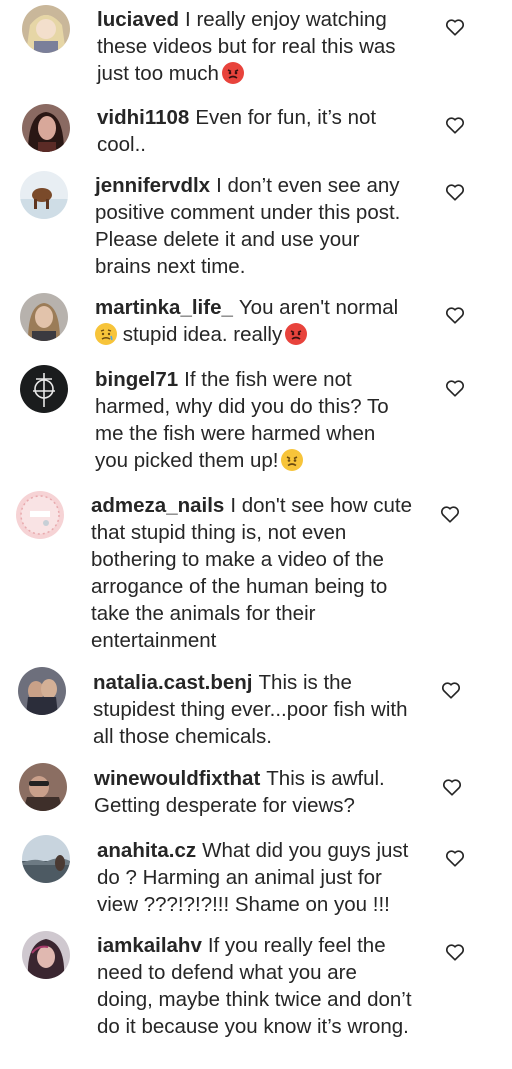  Describe the element at coordinates (136, 379) in the screenshot. I see `comment-username: bingel71` at that location.